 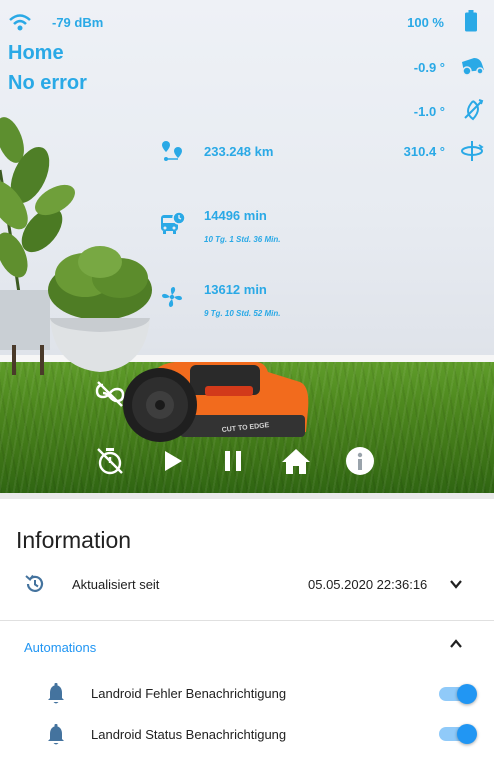 I want to click on pause-icon, so click(x=233, y=461).